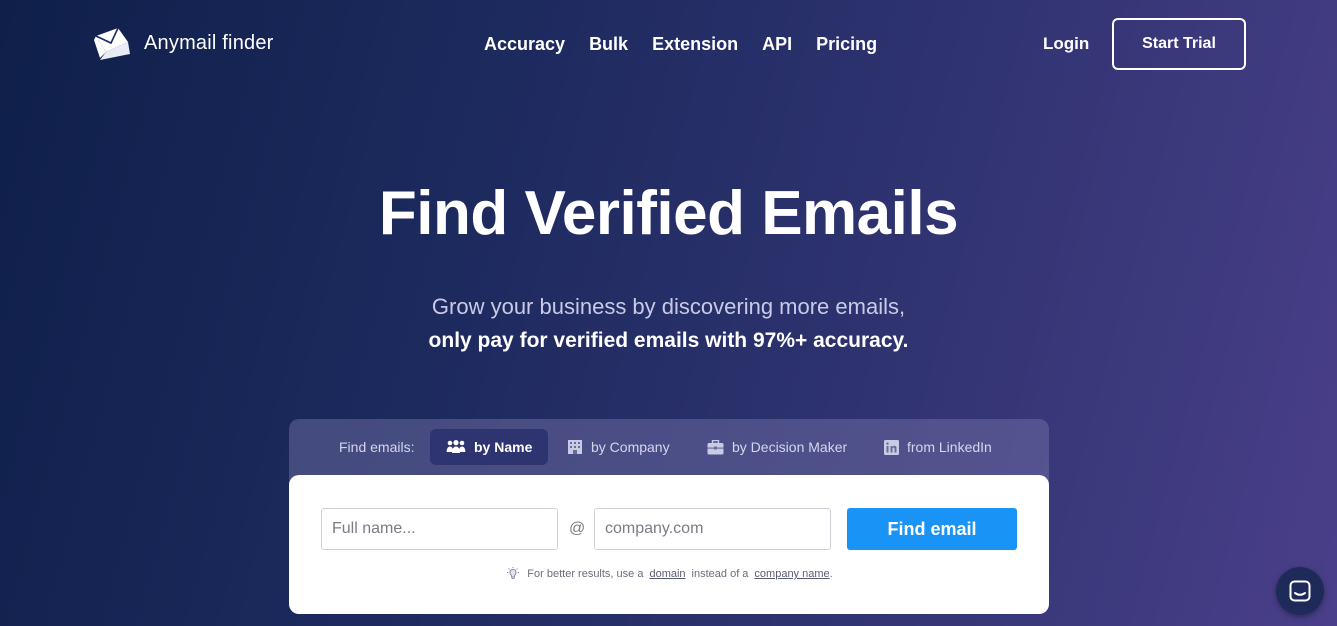 The width and height of the screenshot is (1337, 626). Describe the element at coordinates (777, 44) in the screenshot. I see `nav-item-api: API` at that location.